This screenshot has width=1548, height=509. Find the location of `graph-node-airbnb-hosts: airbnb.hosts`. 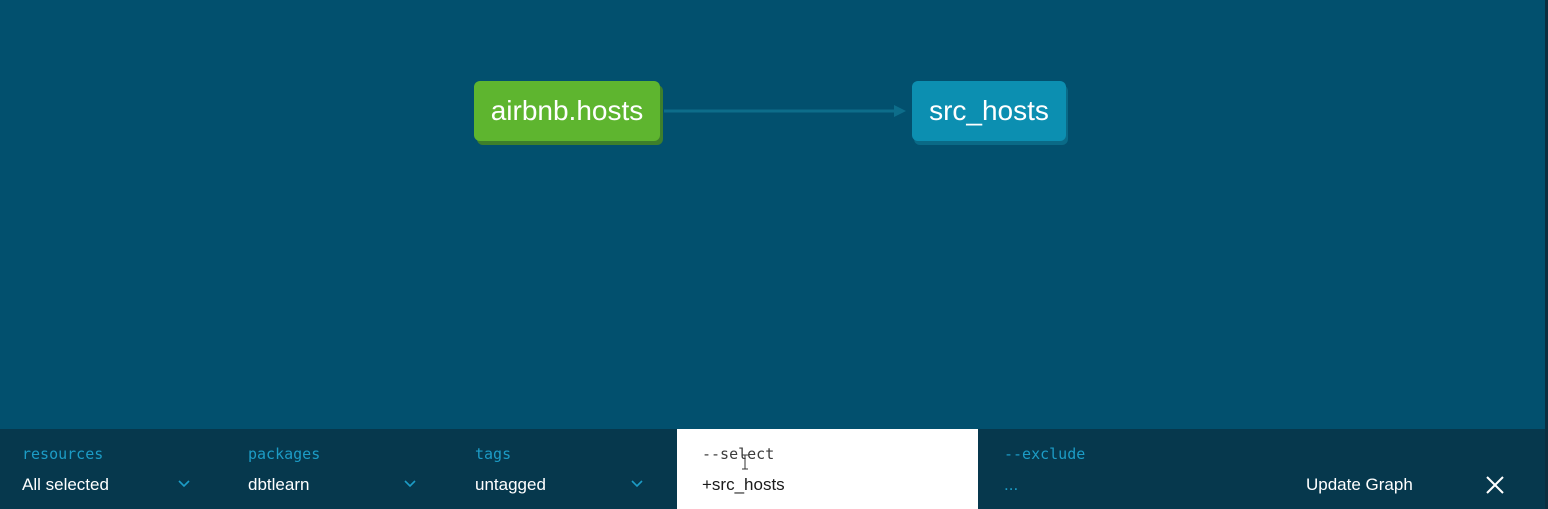

graph-node-airbnb-hosts: airbnb.hosts is located at coordinates (567, 111).